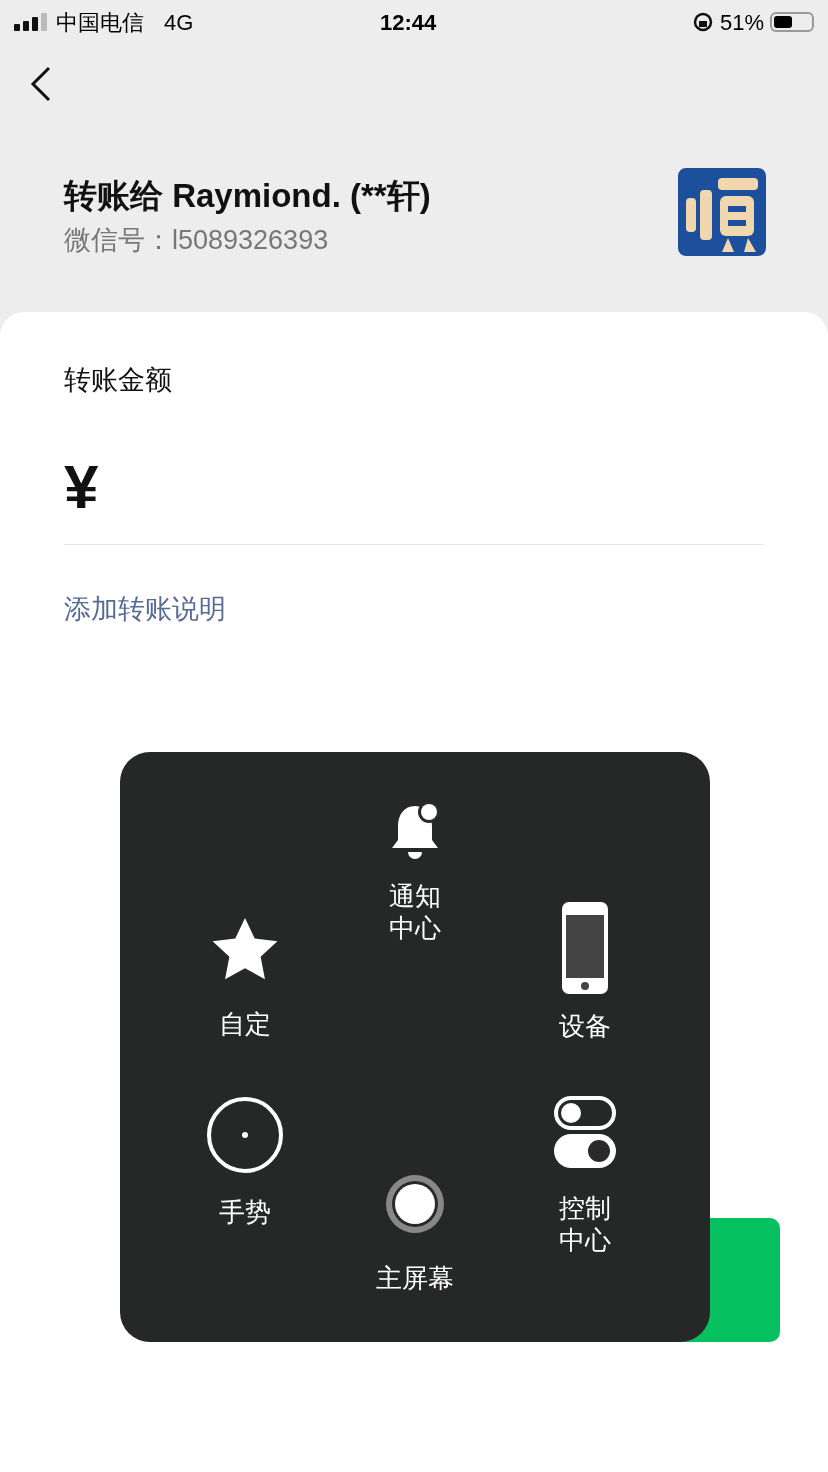  I want to click on phone-icon, so click(585, 948).